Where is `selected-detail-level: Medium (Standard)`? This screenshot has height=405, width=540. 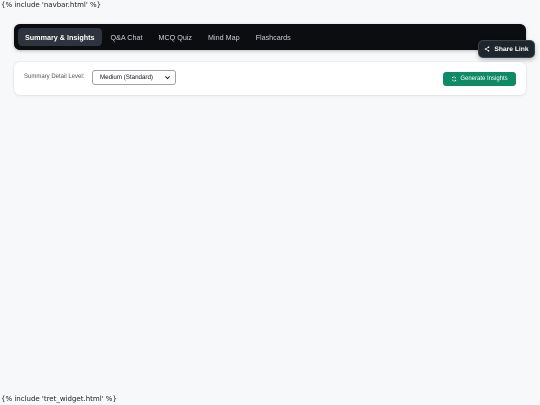
selected-detail-level: Medium (Standard) is located at coordinates (126, 77).